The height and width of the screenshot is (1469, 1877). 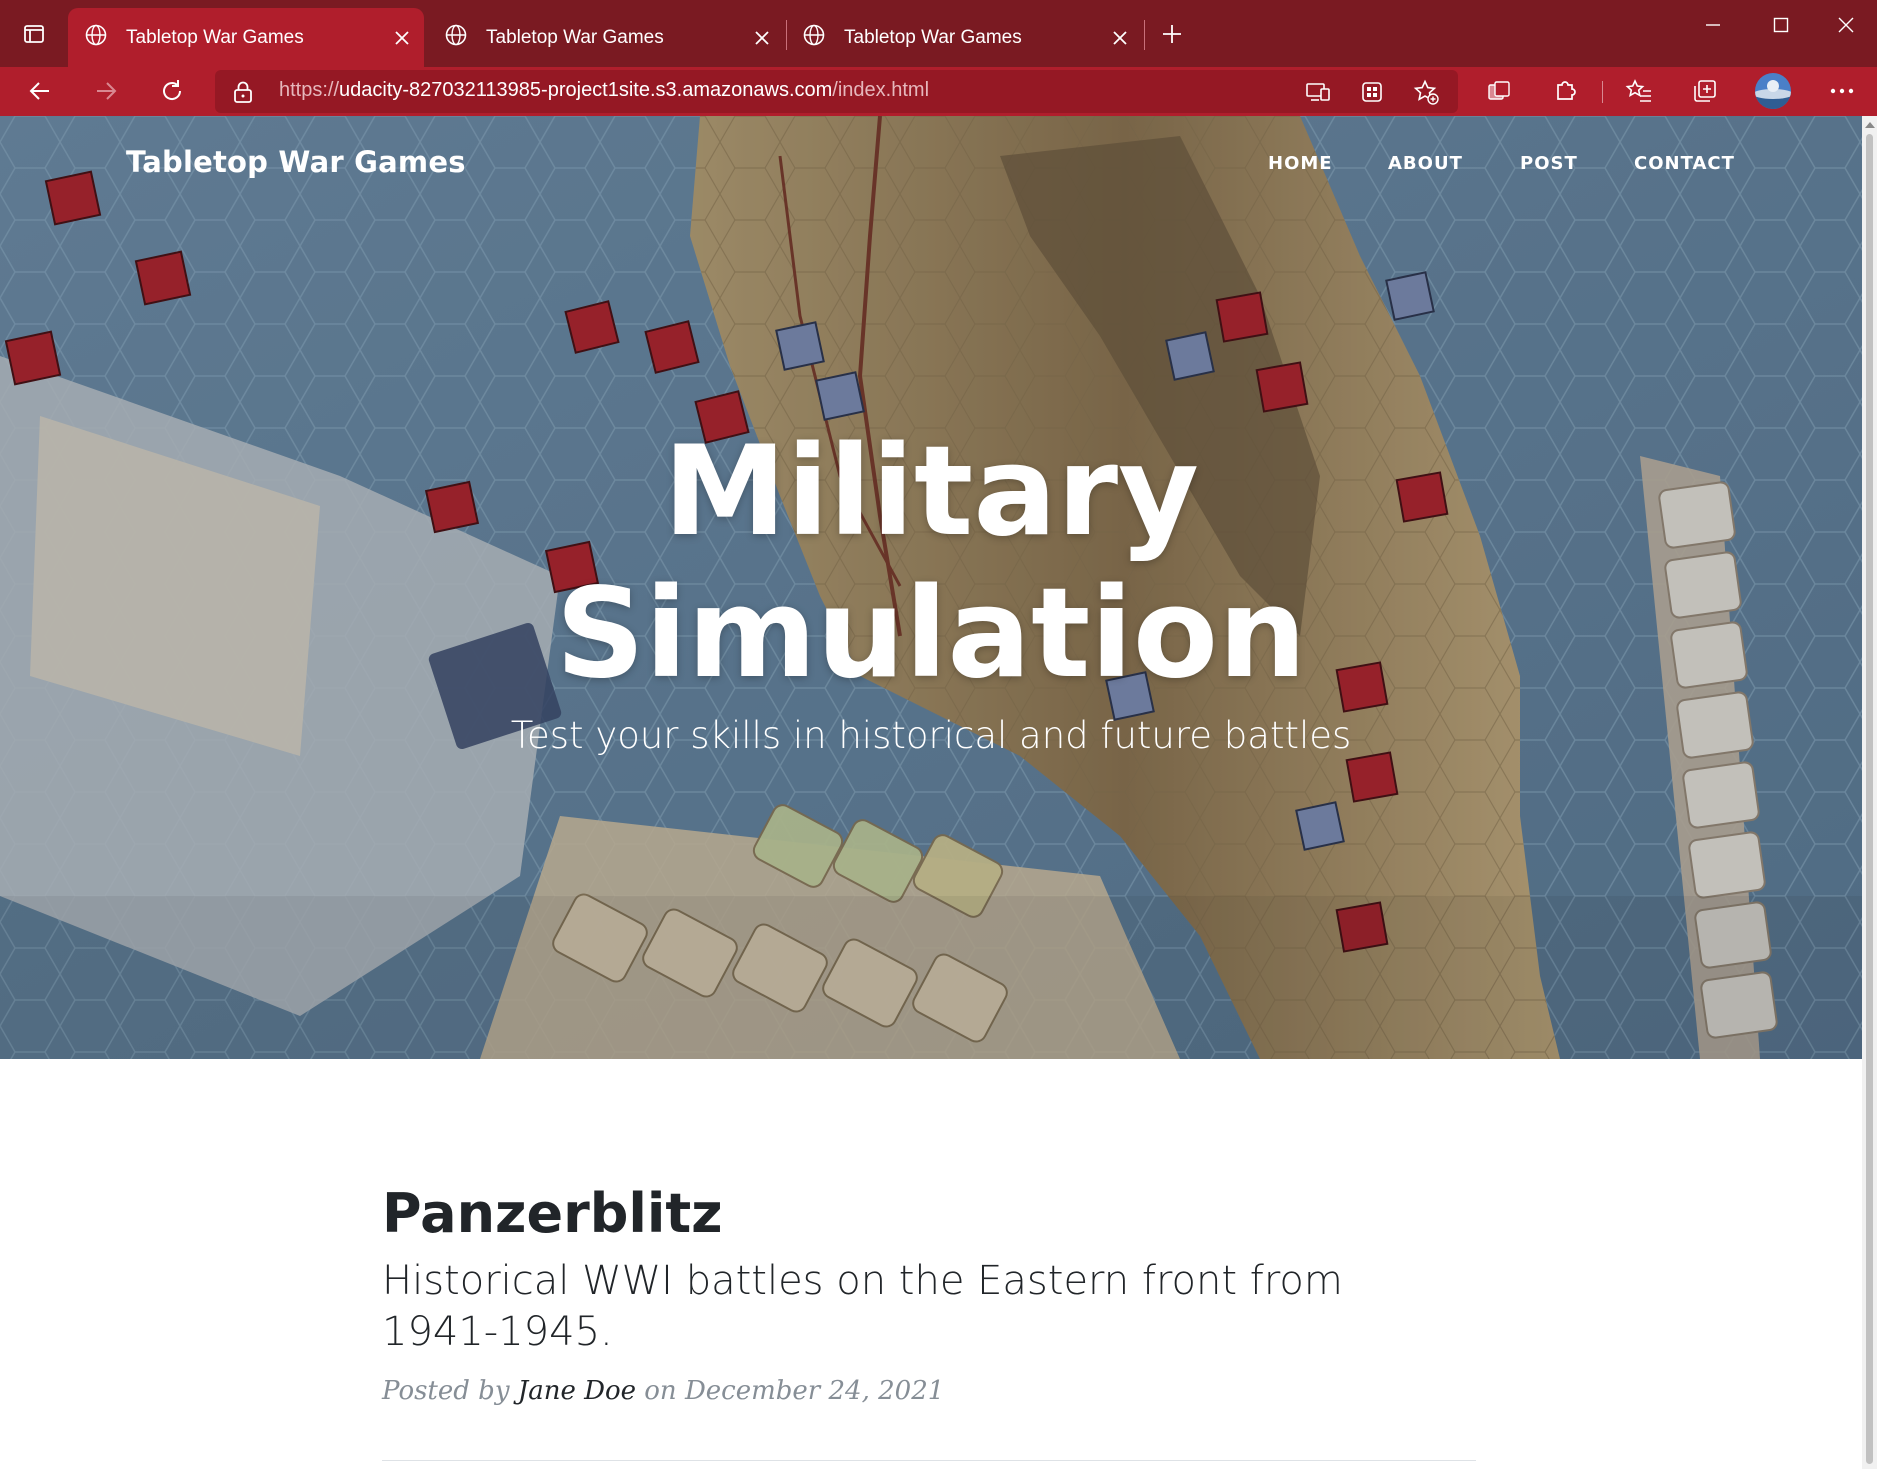 What do you see at coordinates (1713, 25) in the screenshot?
I see `minimize-icon` at bounding box center [1713, 25].